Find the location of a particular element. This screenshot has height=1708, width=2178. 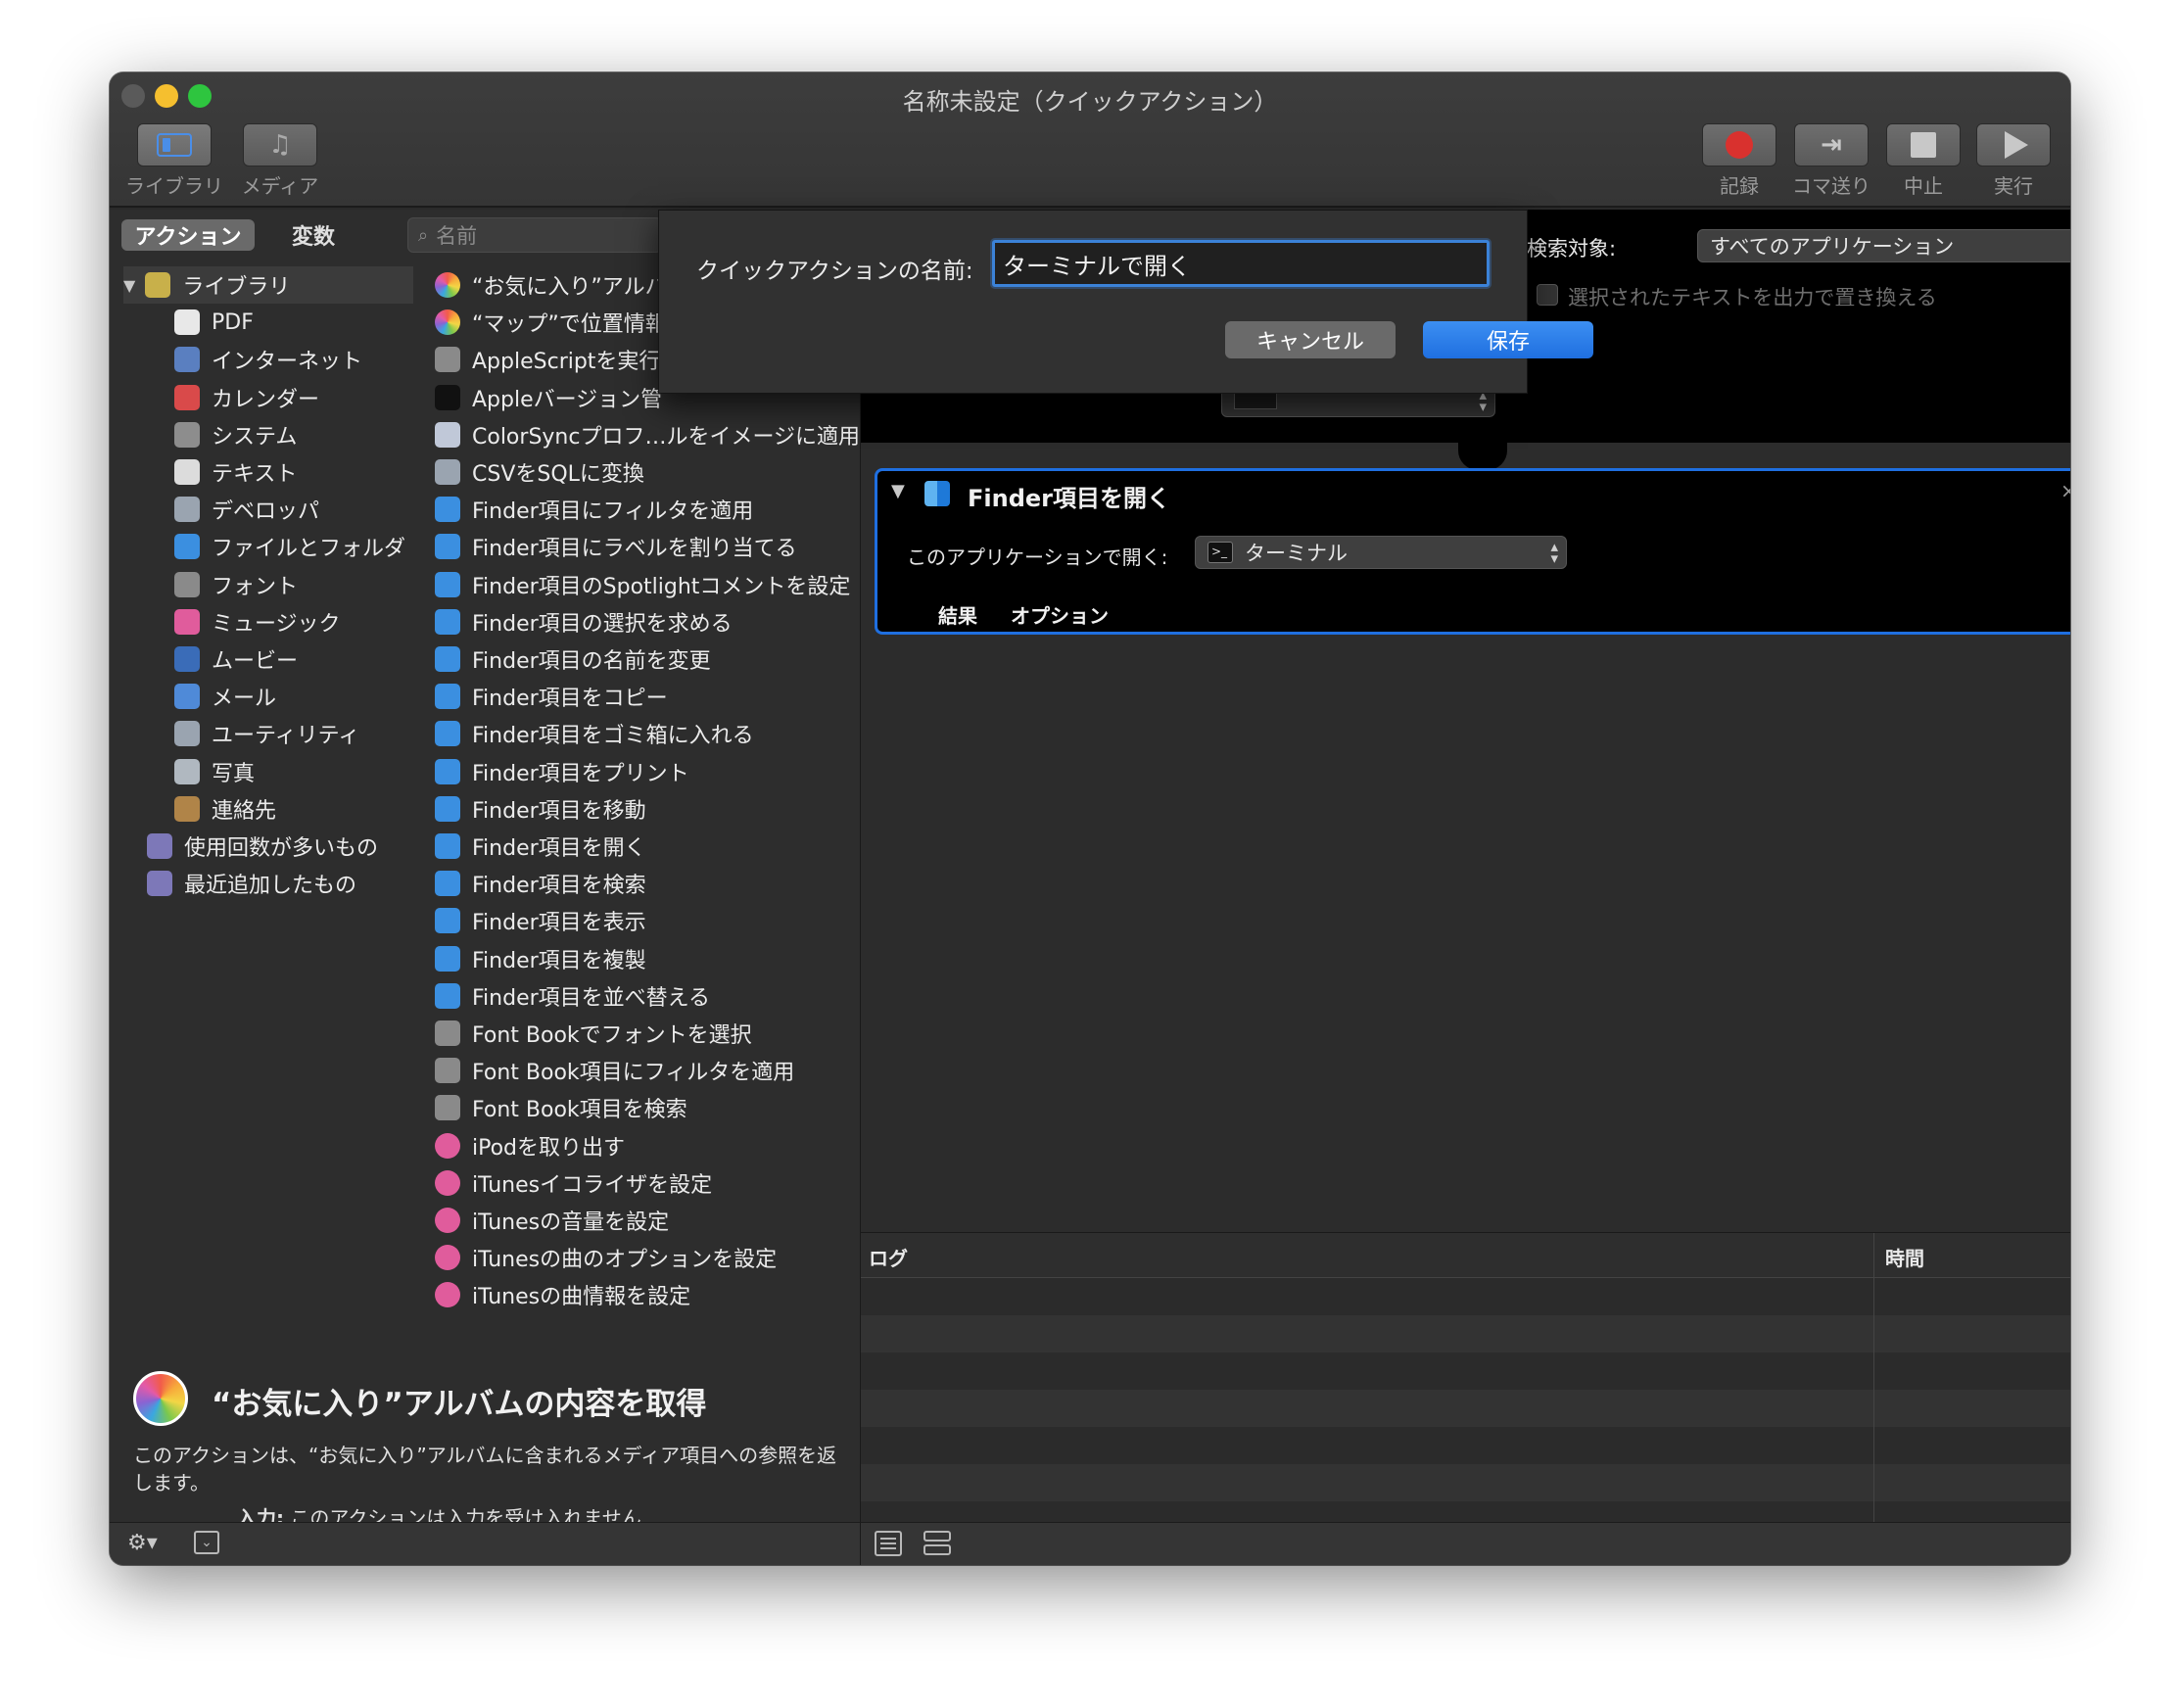

action-list-item: Finder項目を表示 is located at coordinates (540, 920).